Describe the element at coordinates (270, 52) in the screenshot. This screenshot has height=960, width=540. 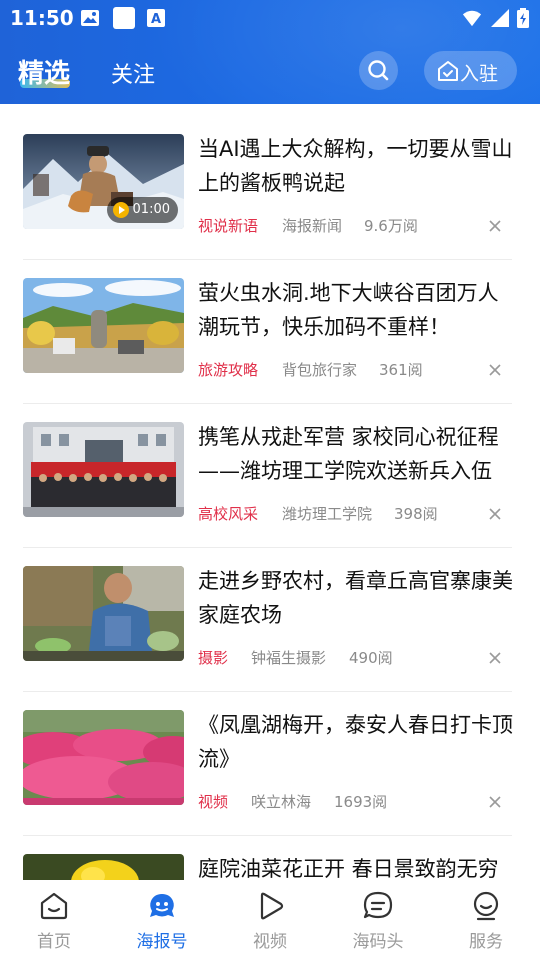
I see `app-header: 11:50 A 精选 关注 入驻` at that location.